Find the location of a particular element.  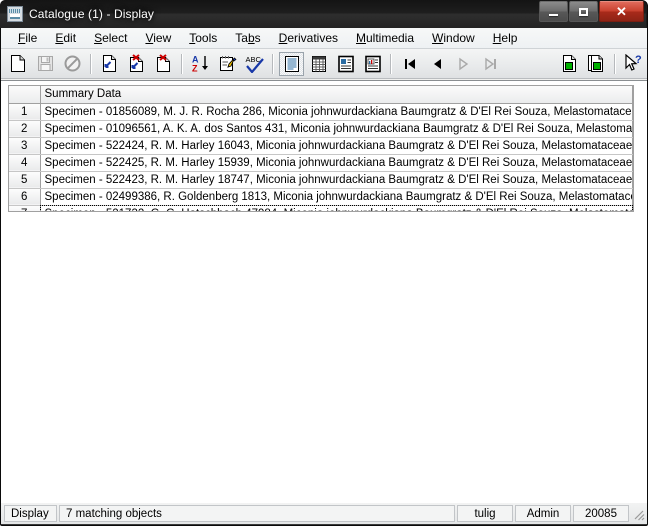

status-role: Admin is located at coordinates (543, 513).